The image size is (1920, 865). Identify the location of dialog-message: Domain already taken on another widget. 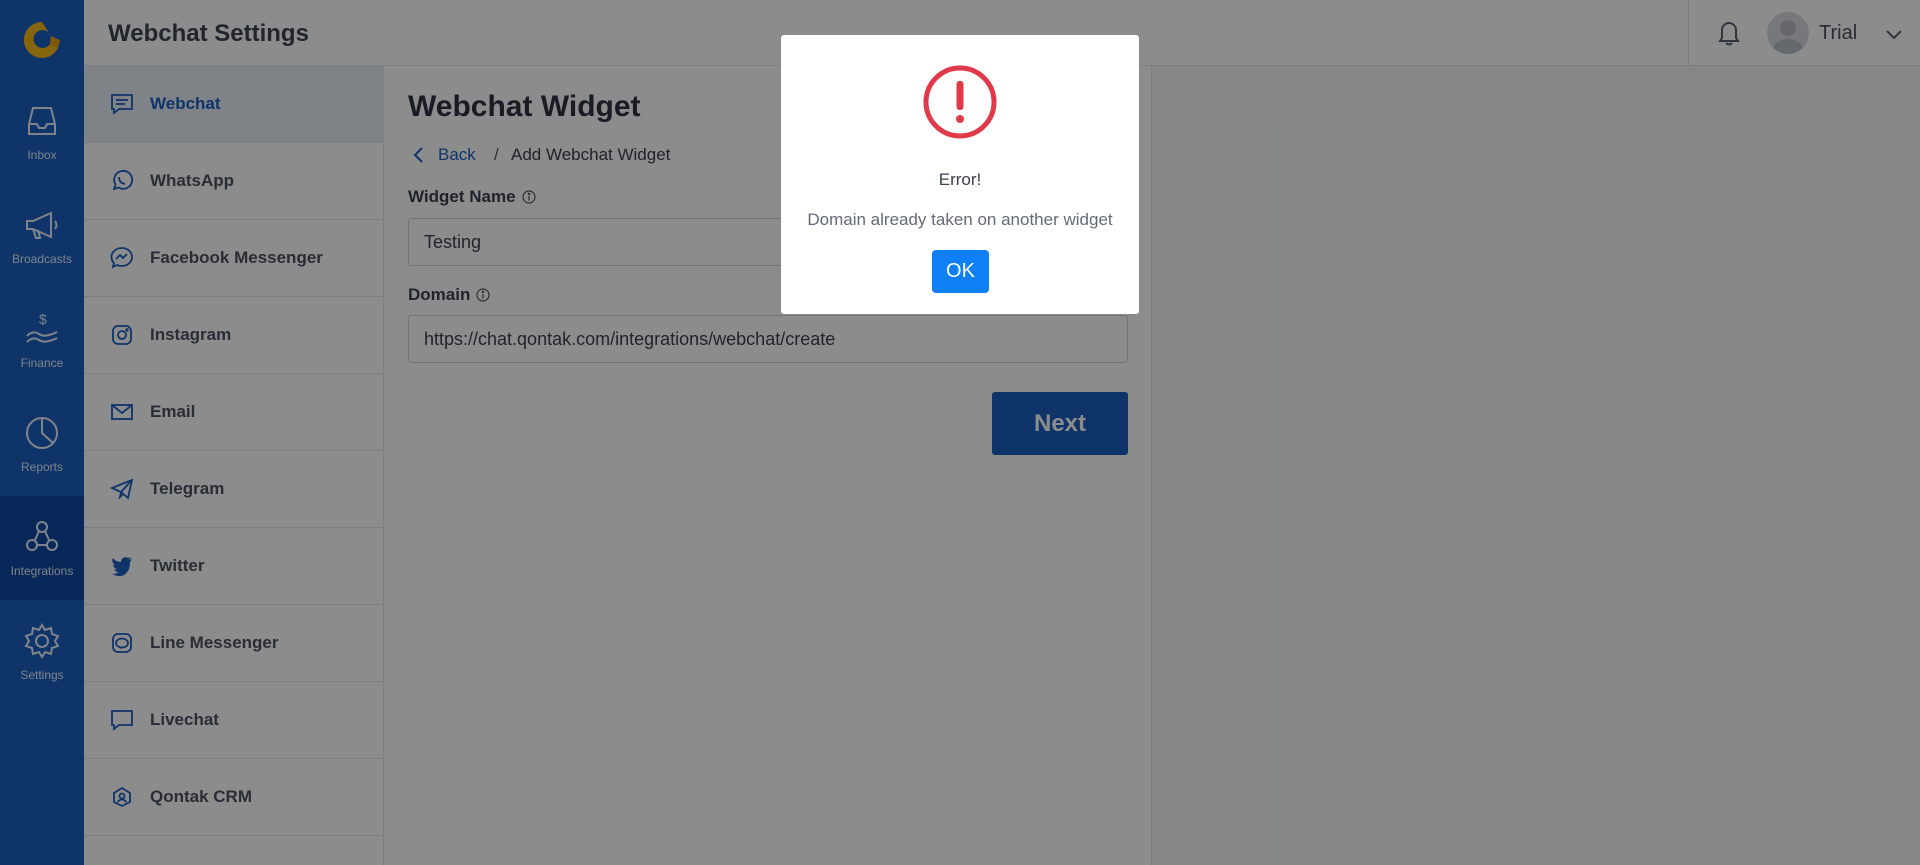
(960, 219).